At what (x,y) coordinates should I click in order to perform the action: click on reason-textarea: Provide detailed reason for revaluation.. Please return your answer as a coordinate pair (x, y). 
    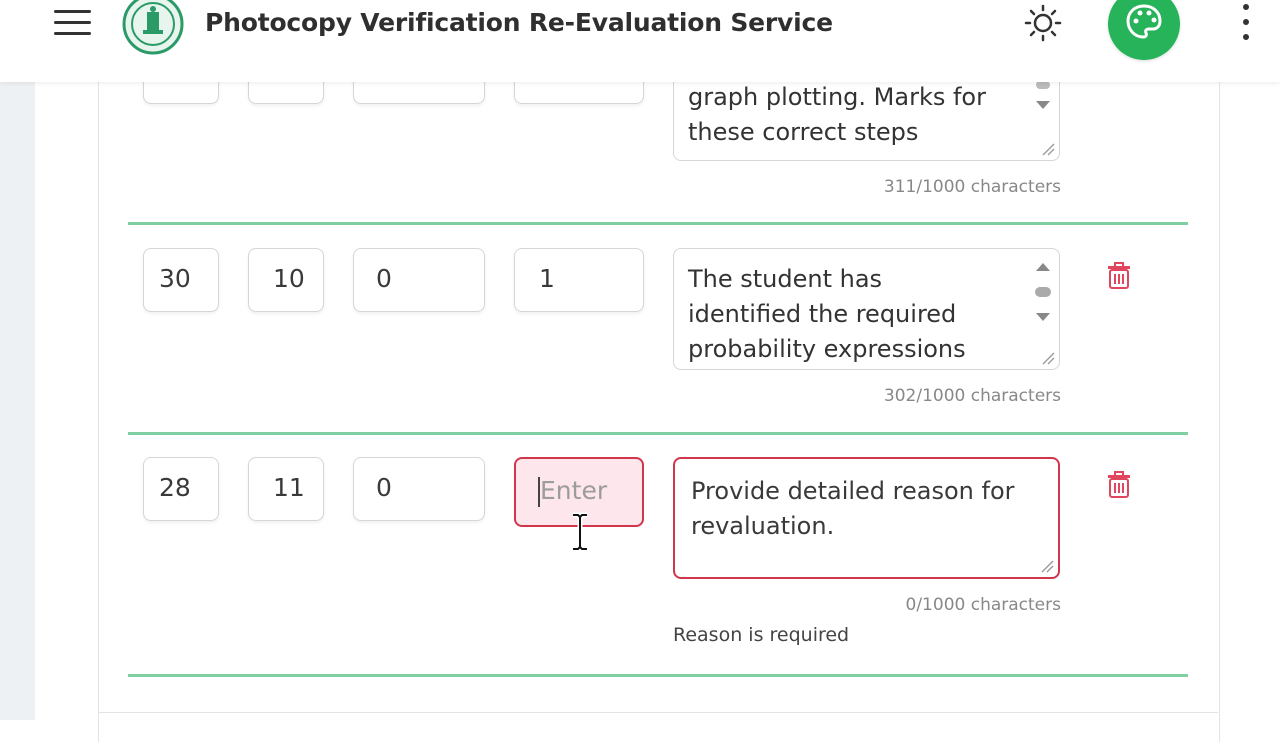
    Looking at the image, I should click on (866, 518).